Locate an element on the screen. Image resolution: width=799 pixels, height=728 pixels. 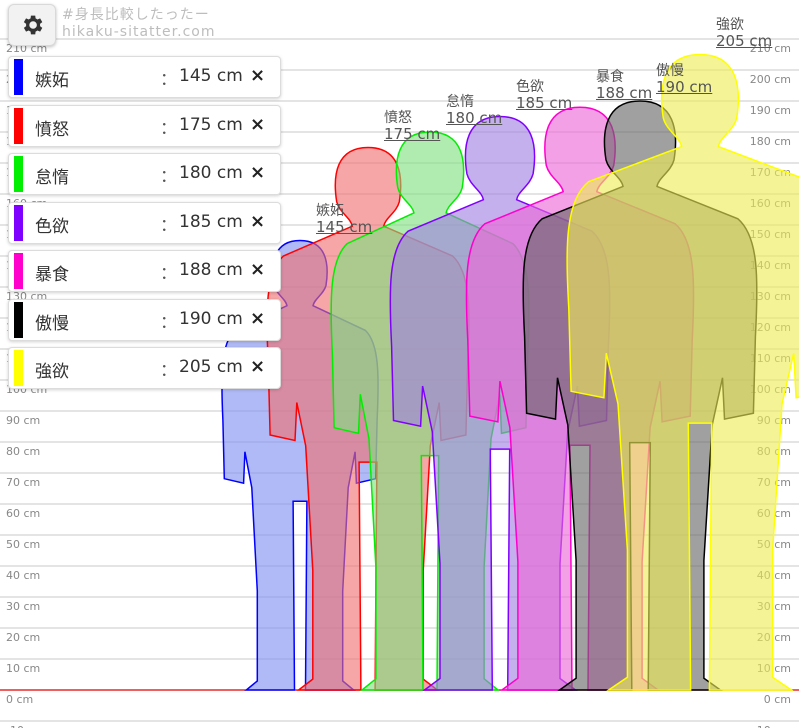
character-name: 強欲 is located at coordinates (52, 372).